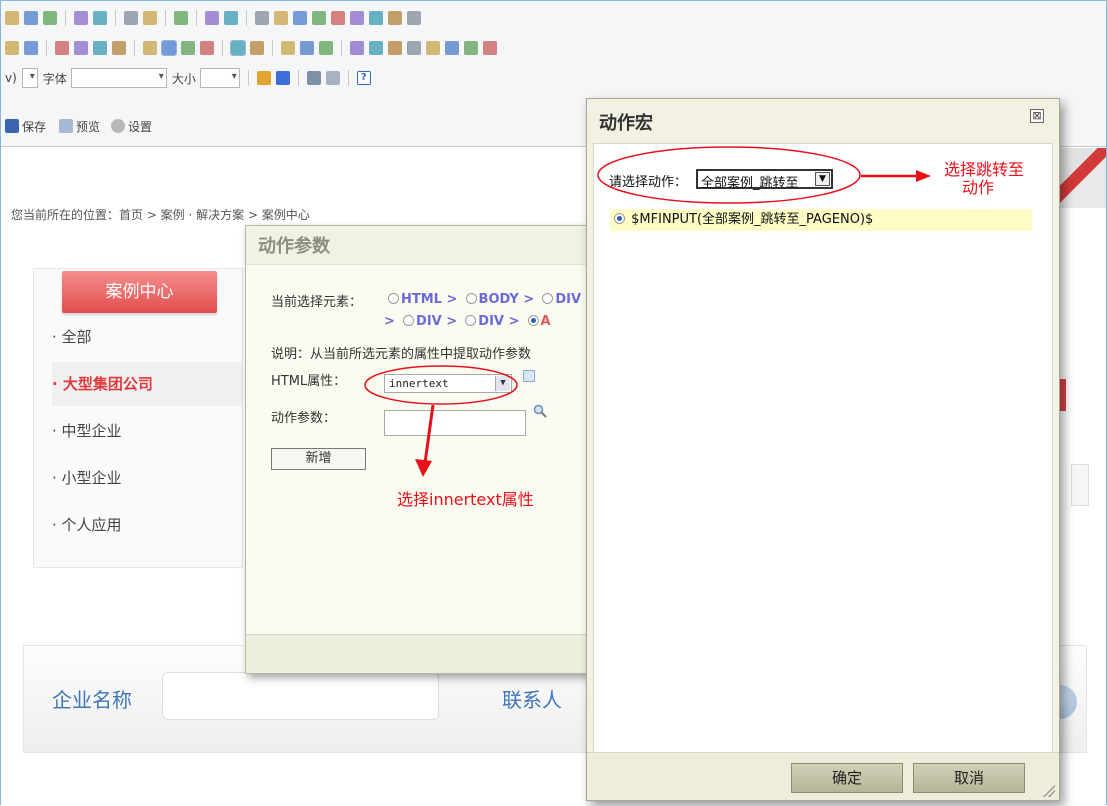 The image size is (1107, 806). I want to click on div-container-icon, so click(119, 48).